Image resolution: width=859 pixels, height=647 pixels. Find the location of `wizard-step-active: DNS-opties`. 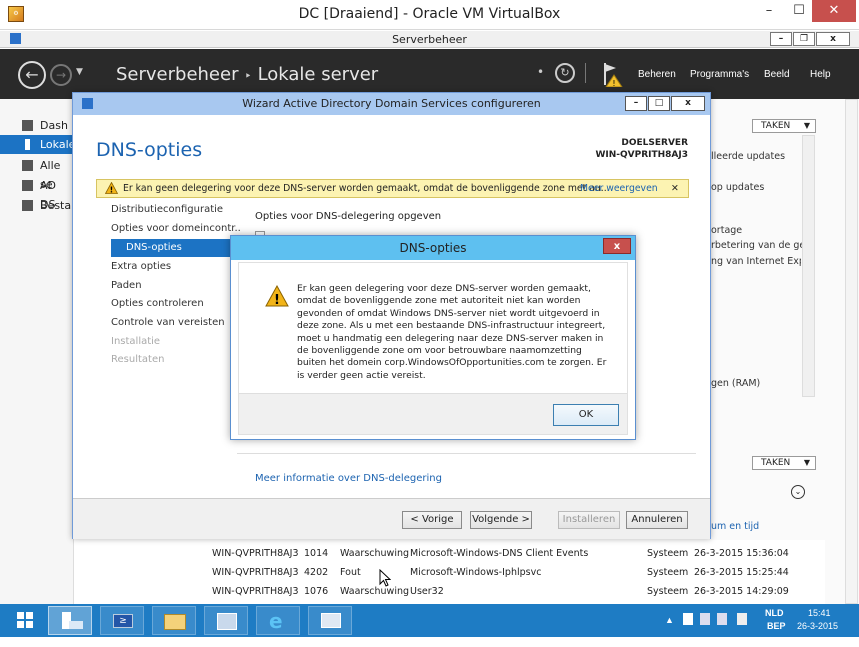

wizard-step-active: DNS-opties is located at coordinates (171, 248).